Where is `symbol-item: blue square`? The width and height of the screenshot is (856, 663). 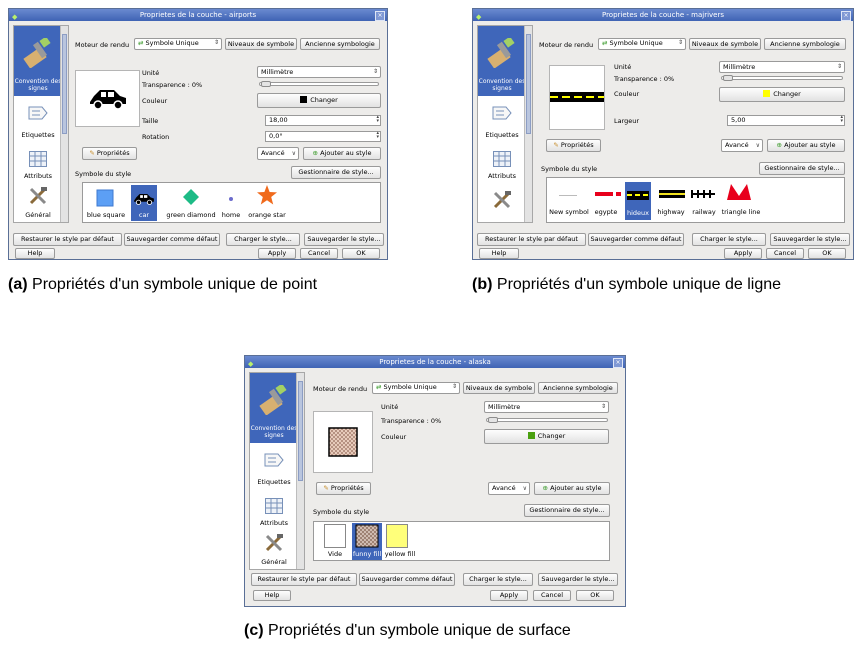 symbol-item: blue square is located at coordinates (106, 215).